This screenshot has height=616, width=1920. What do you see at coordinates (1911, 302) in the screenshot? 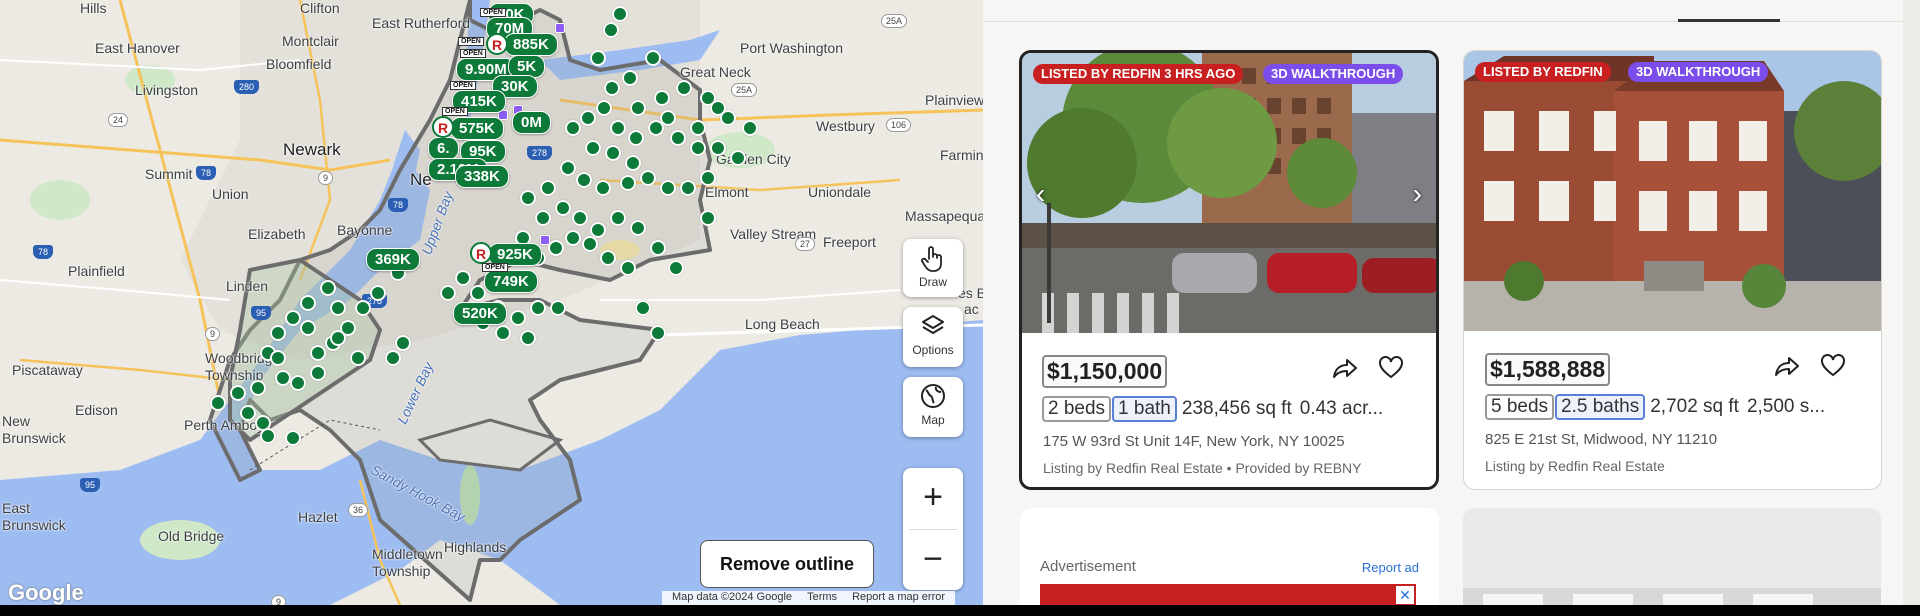
I see `scrollbar` at bounding box center [1911, 302].